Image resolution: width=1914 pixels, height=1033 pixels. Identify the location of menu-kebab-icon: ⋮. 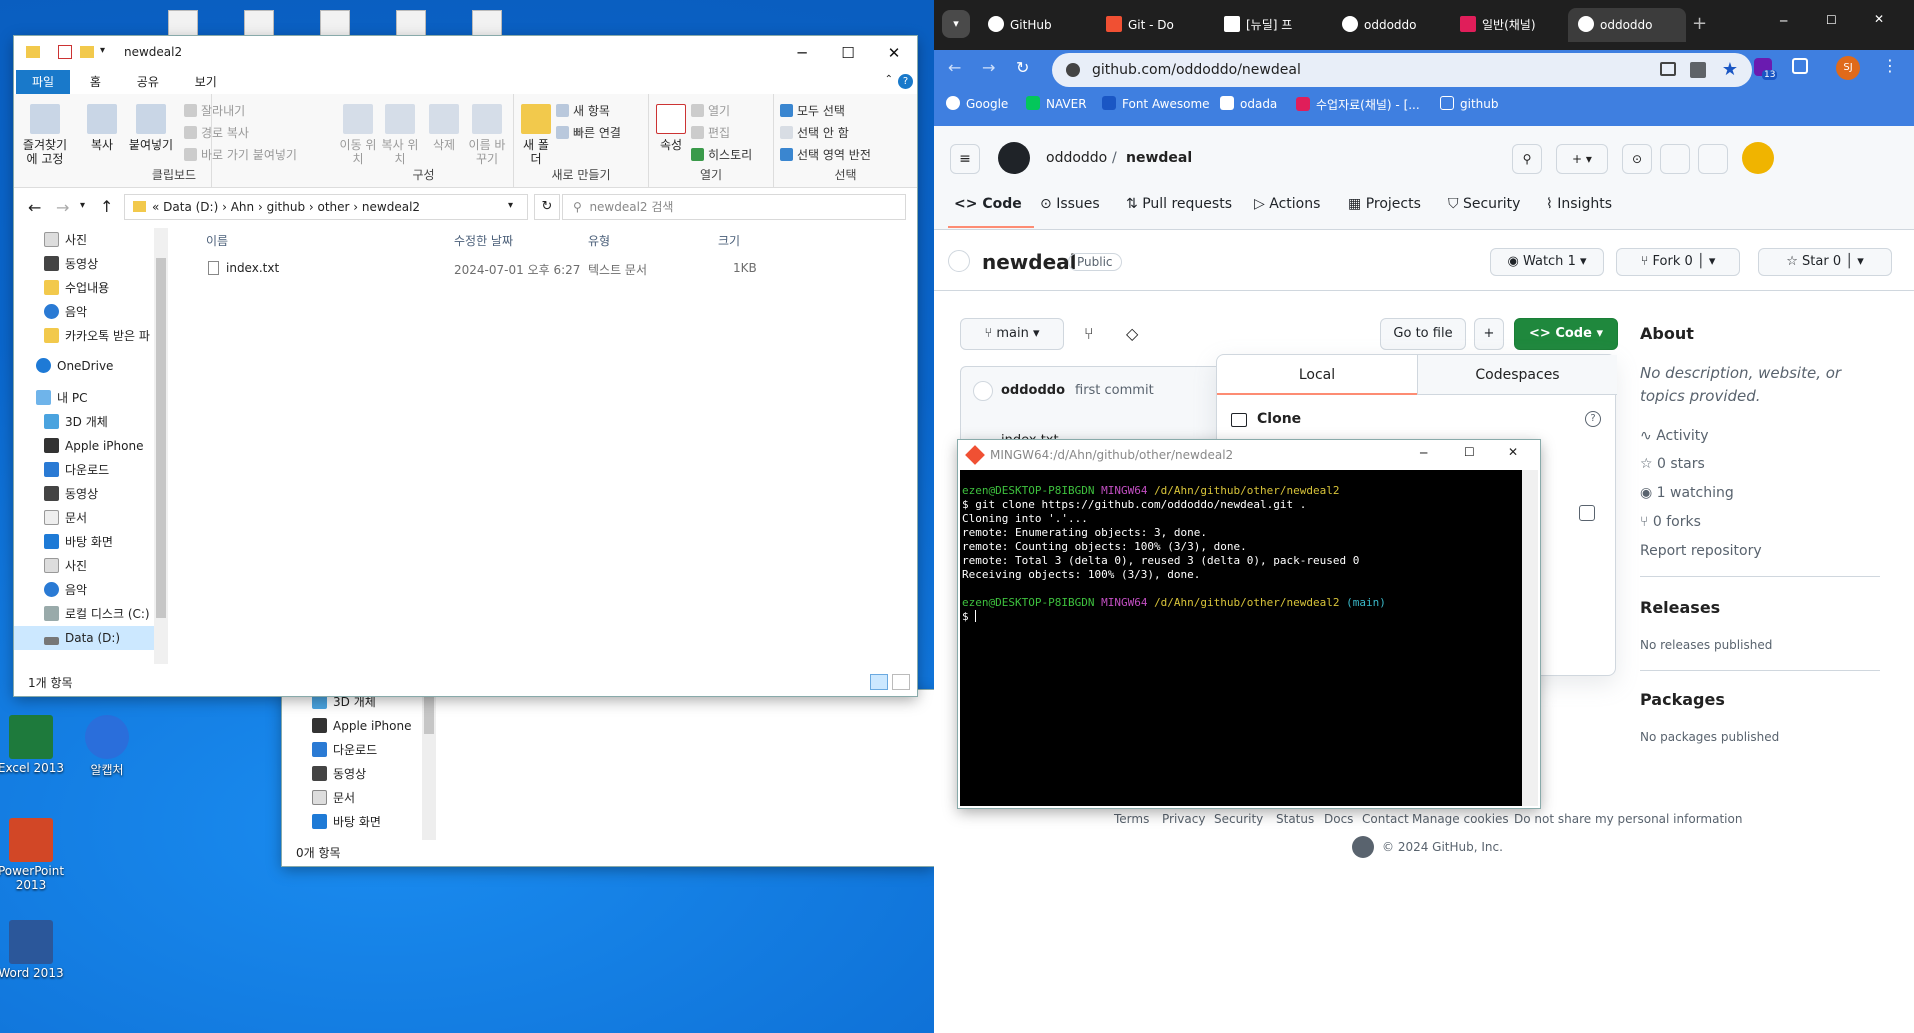
(1890, 65).